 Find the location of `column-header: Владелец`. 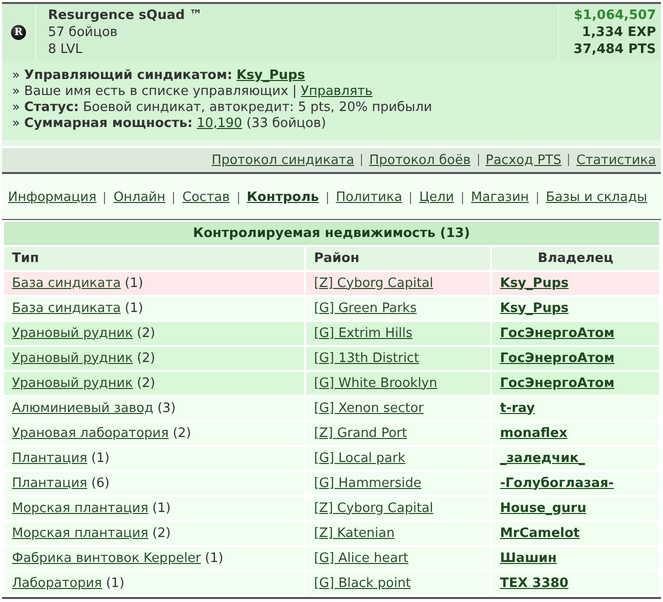

column-header: Владелец is located at coordinates (575, 258).